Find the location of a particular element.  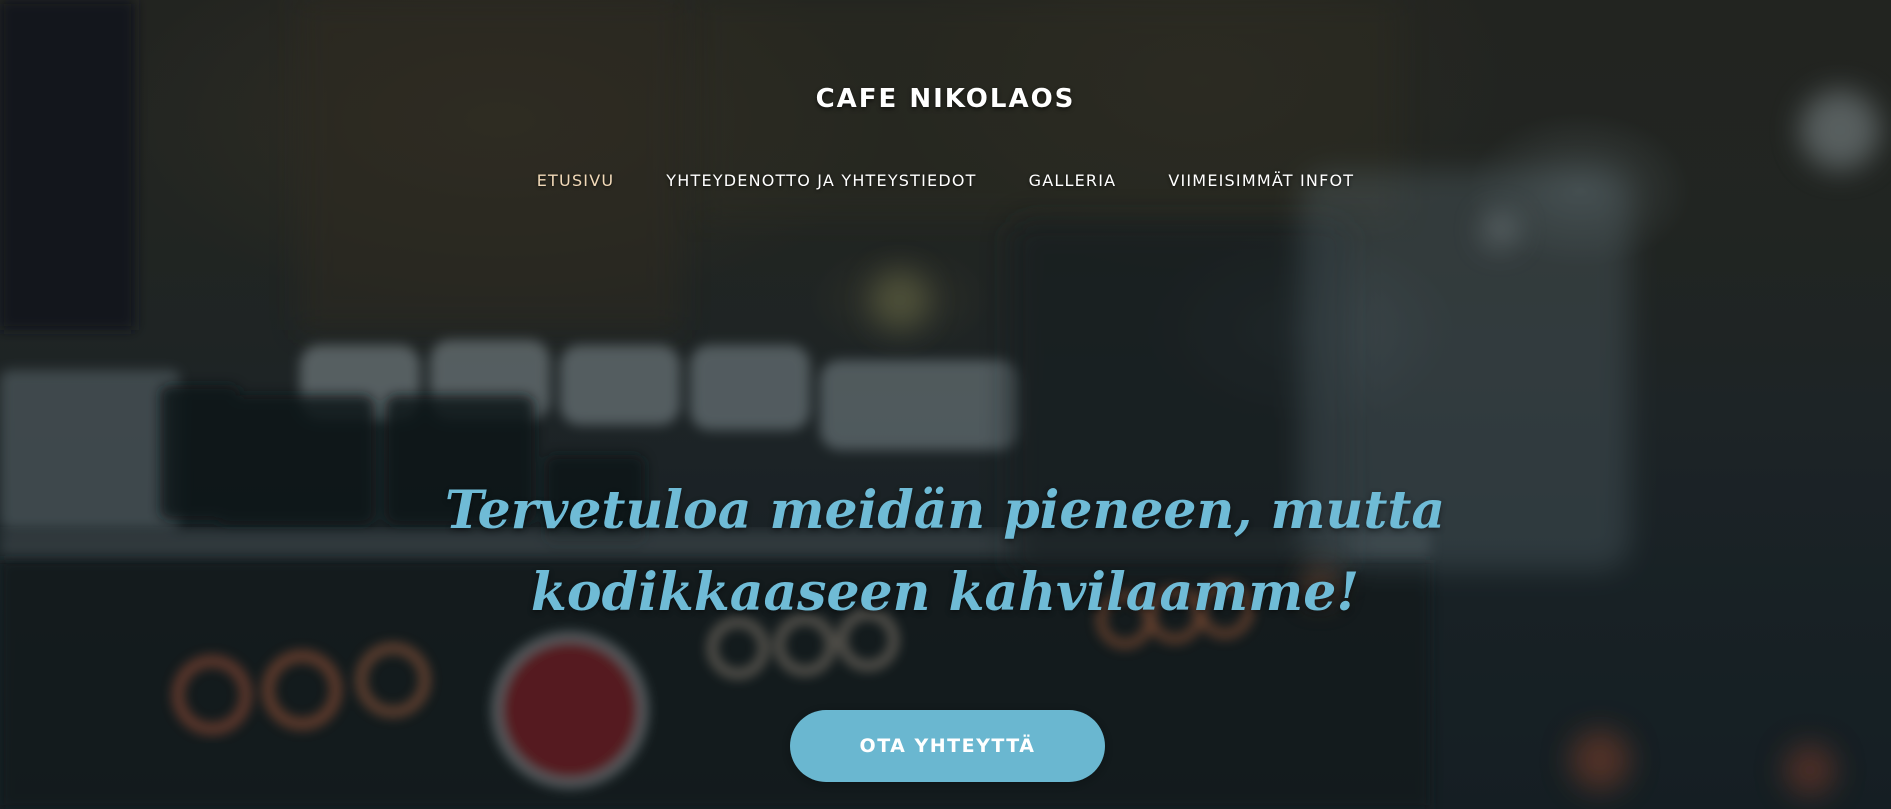

nav-item-galleria: GALLERIA is located at coordinates (1073, 180).